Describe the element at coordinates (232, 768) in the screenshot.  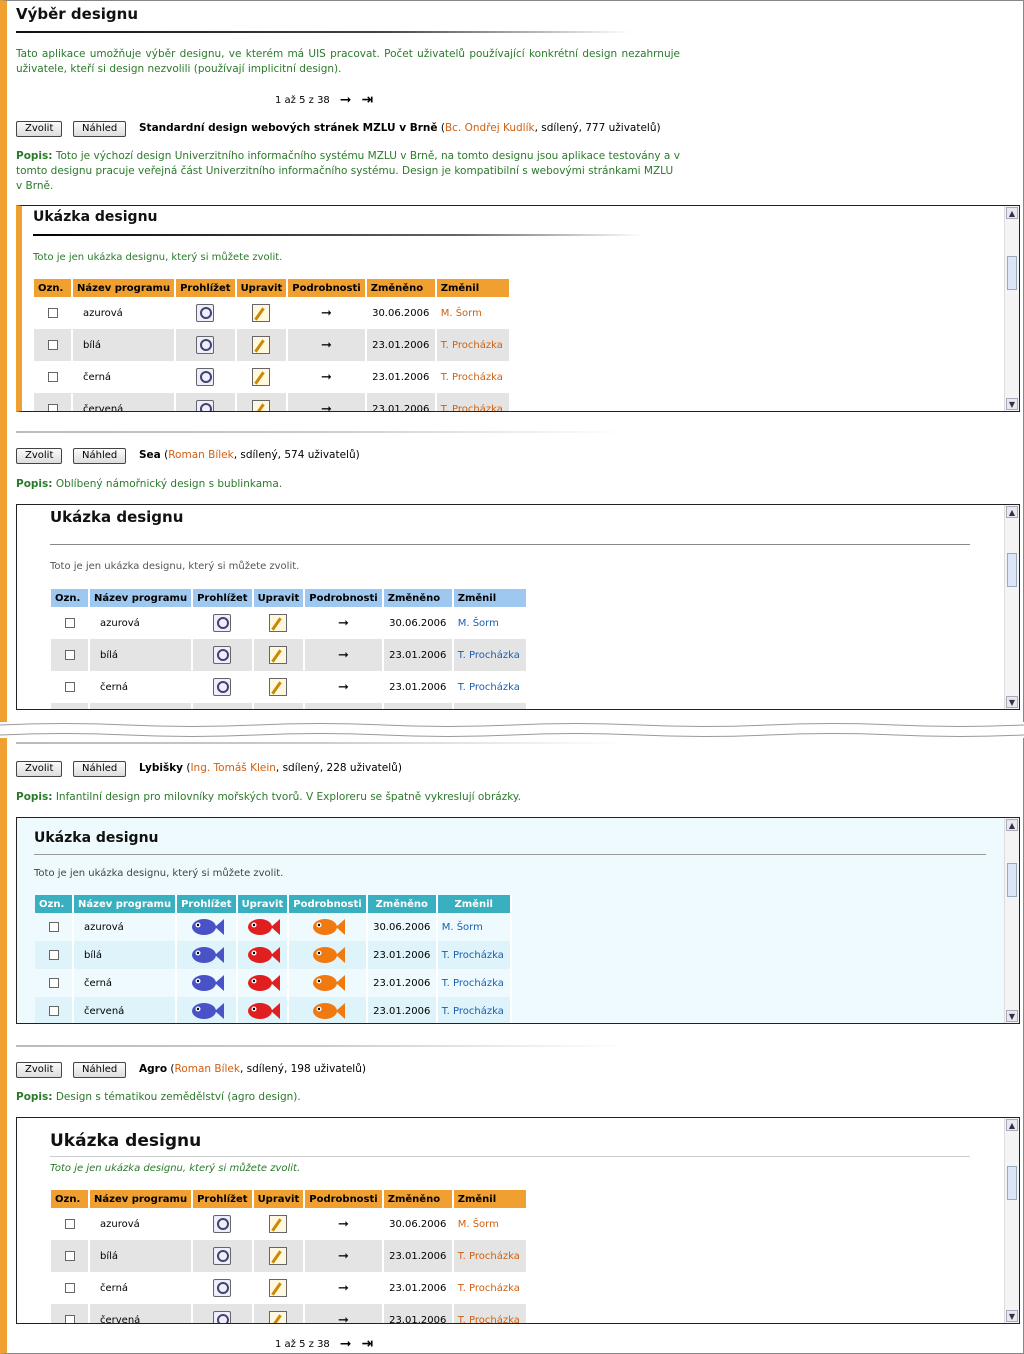
I see `author-link: Ing. Tomáš Klein` at that location.